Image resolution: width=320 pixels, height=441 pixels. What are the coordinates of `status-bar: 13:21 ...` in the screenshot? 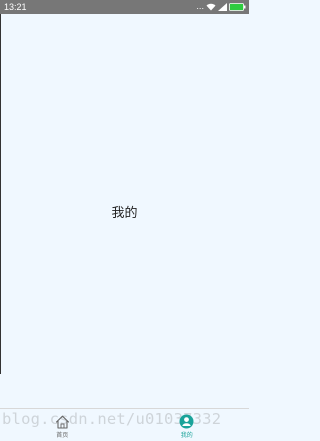 It's located at (124, 7).